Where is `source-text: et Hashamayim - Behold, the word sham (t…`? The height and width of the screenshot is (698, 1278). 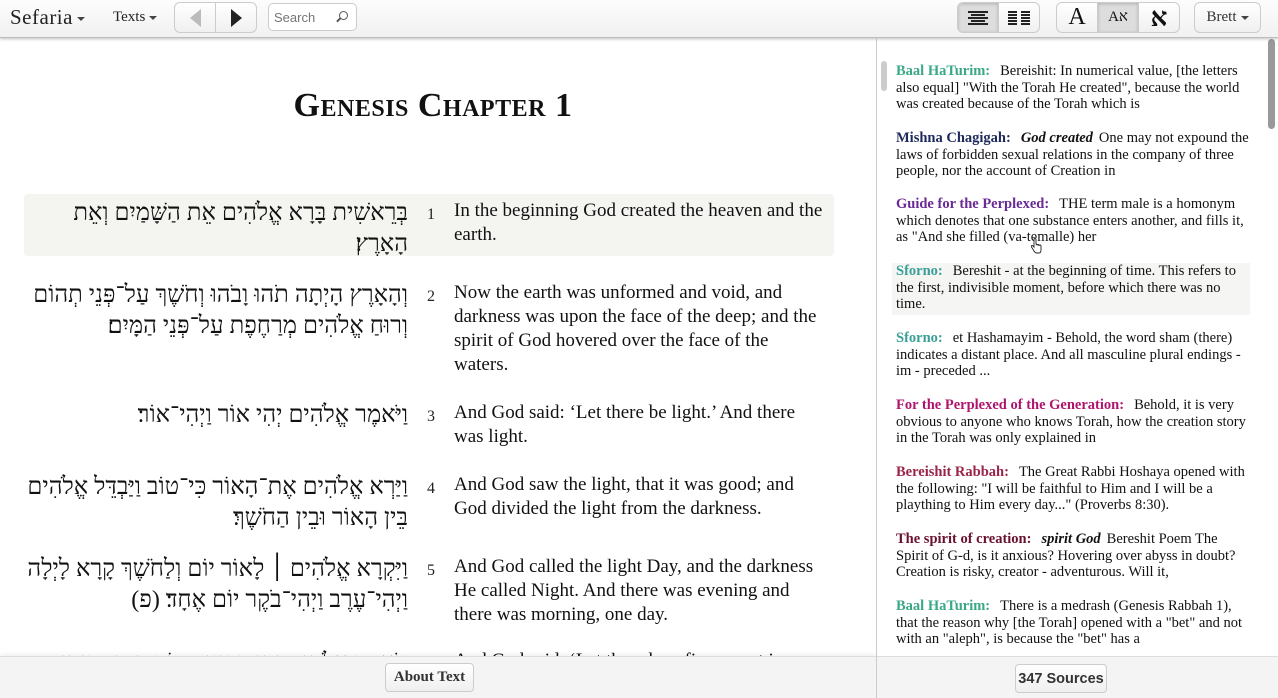 source-text: et Hashamayim - Behold, the word sham (t… is located at coordinates (1068, 354).